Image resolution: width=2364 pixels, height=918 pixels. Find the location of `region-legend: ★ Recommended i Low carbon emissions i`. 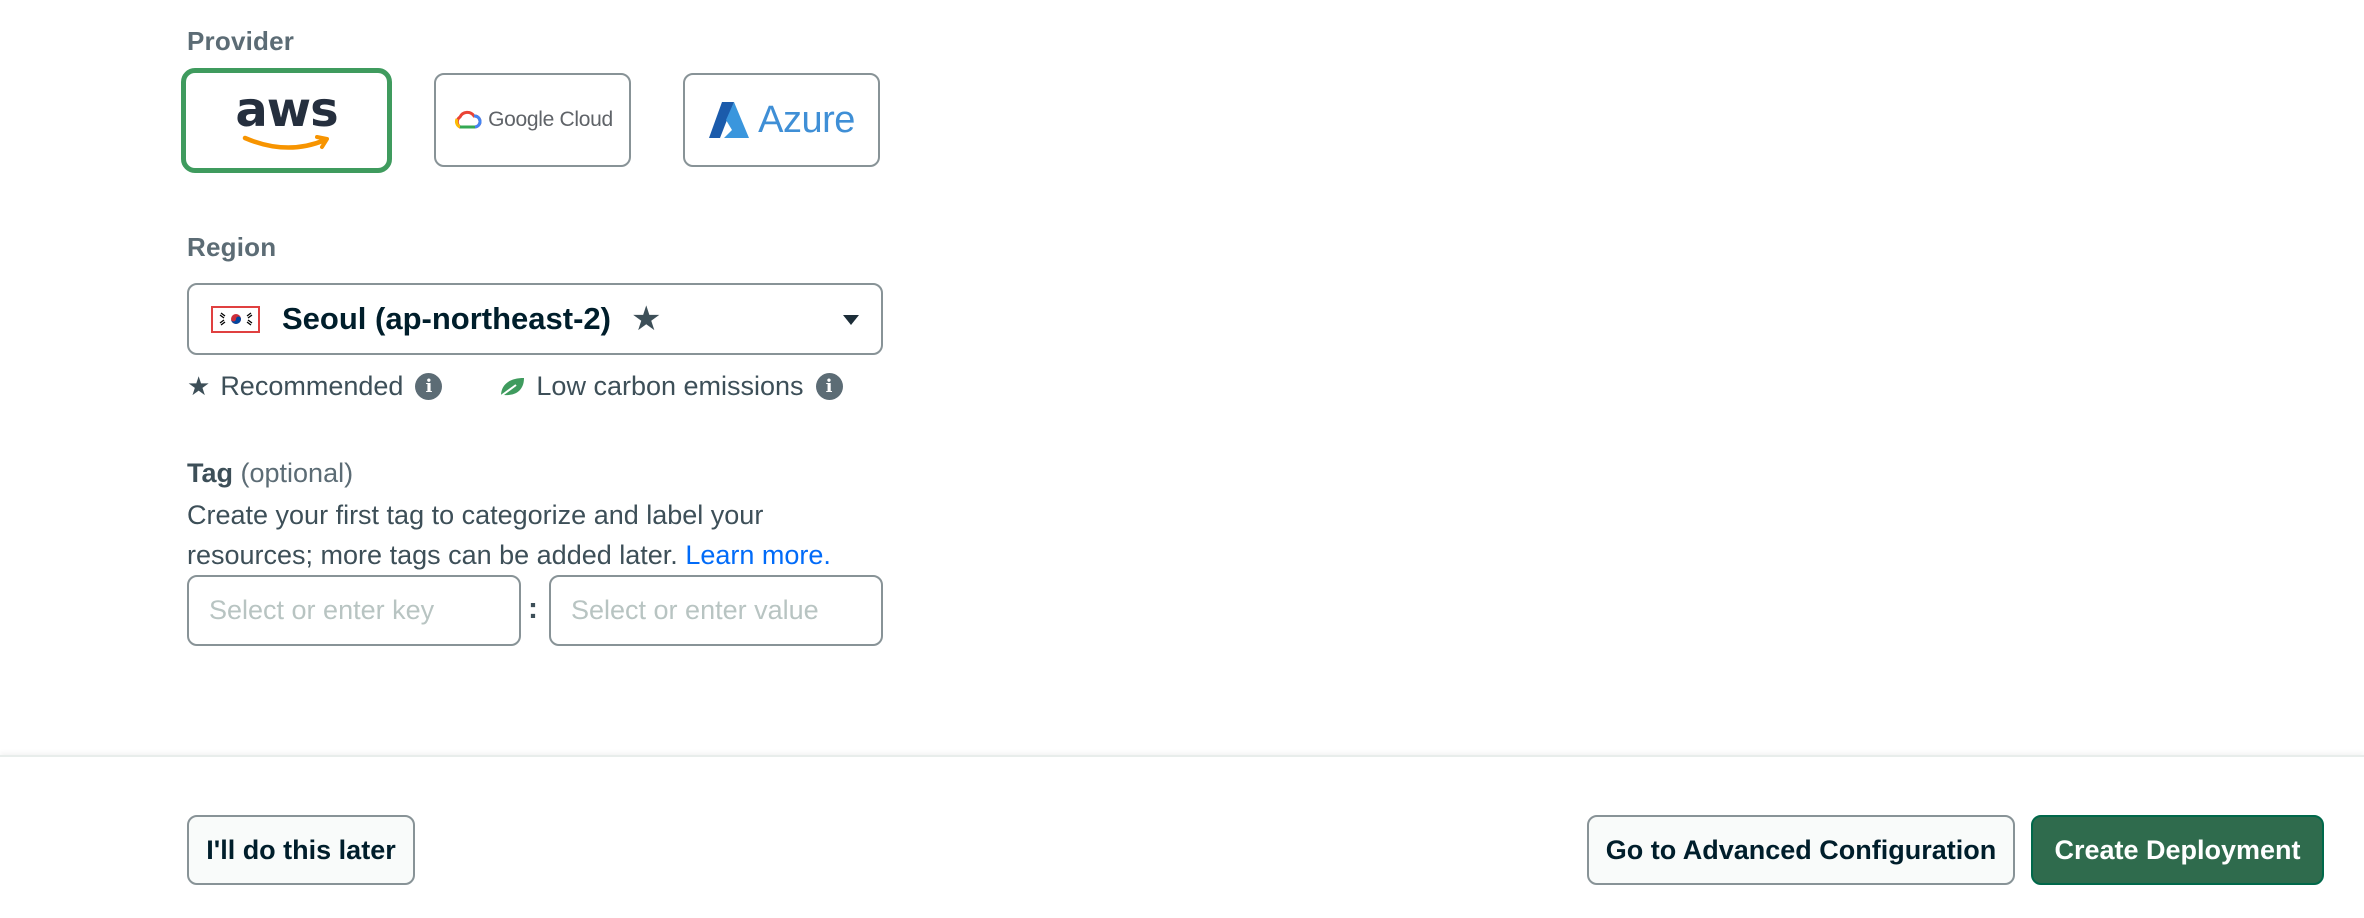

region-legend: ★ Recommended i Low carbon emissions i is located at coordinates (515, 386).